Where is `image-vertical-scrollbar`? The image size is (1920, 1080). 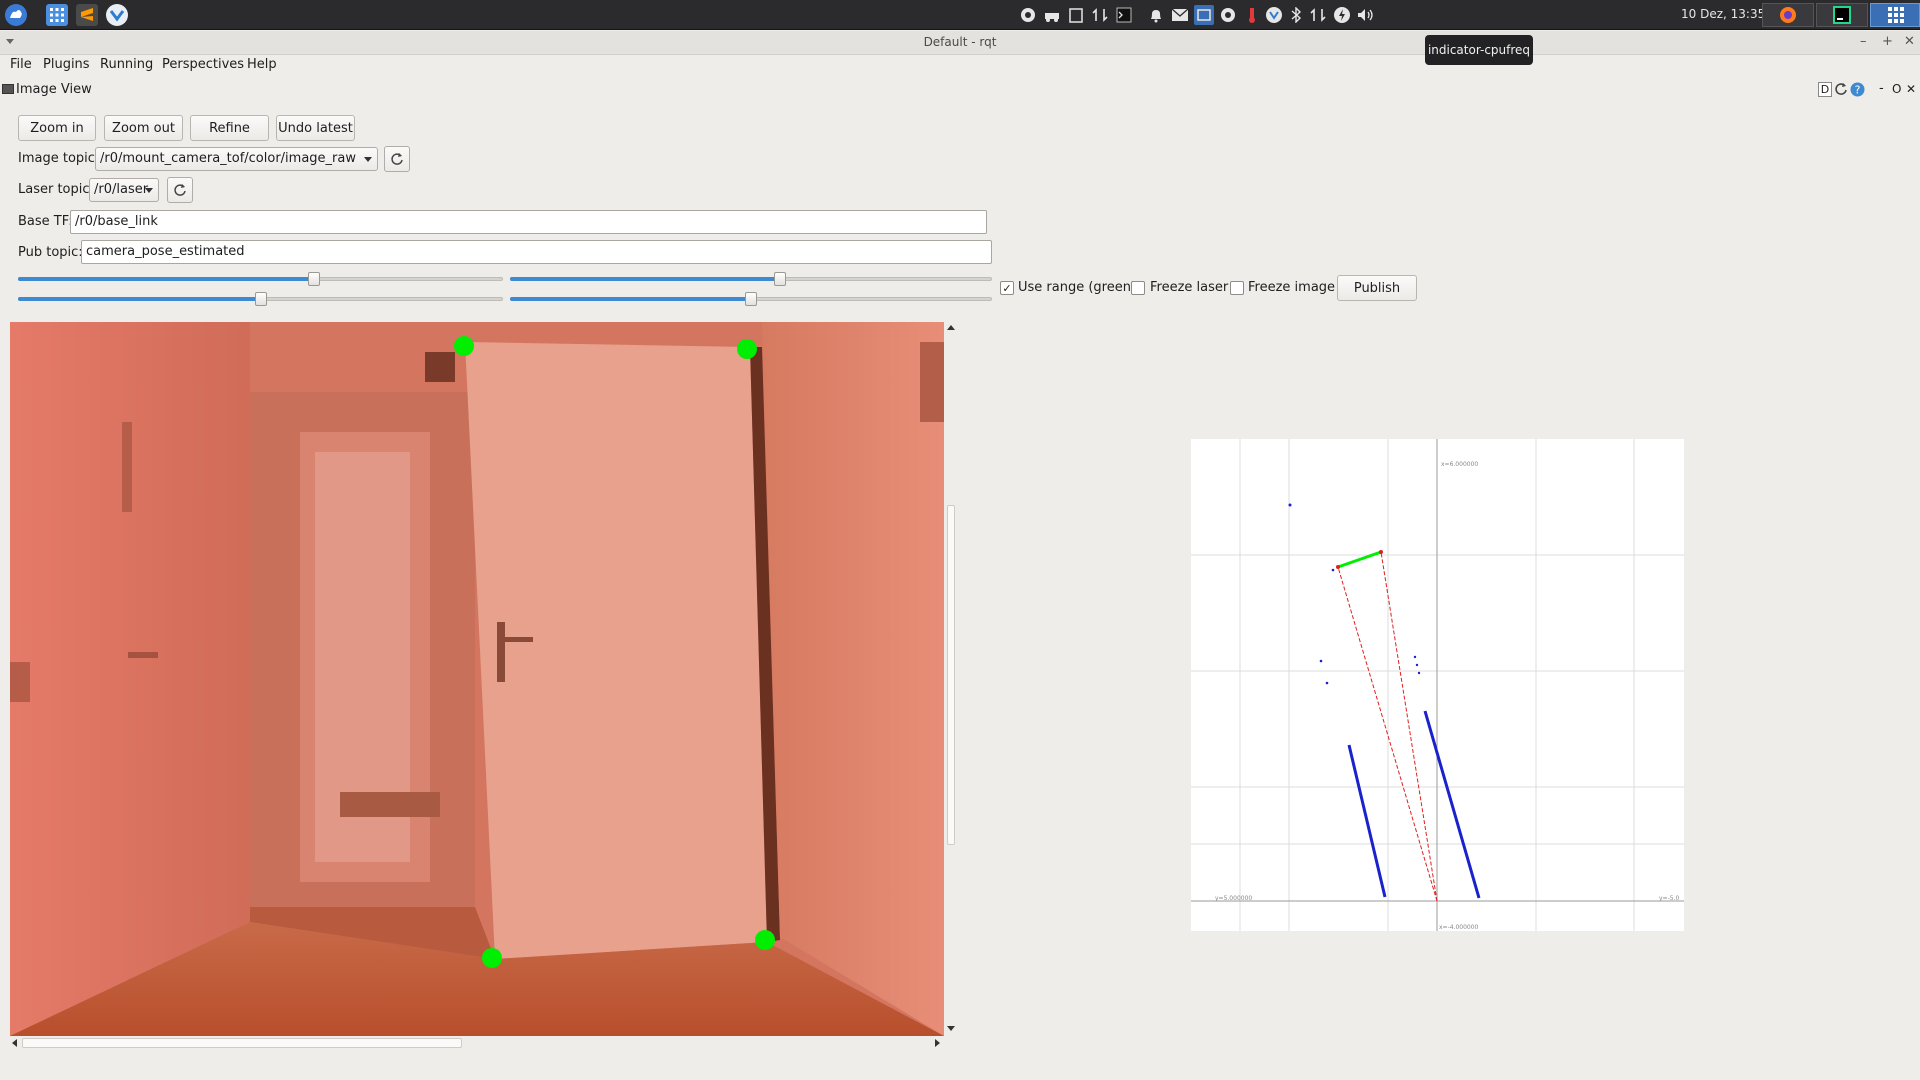 image-vertical-scrollbar is located at coordinates (951, 679).